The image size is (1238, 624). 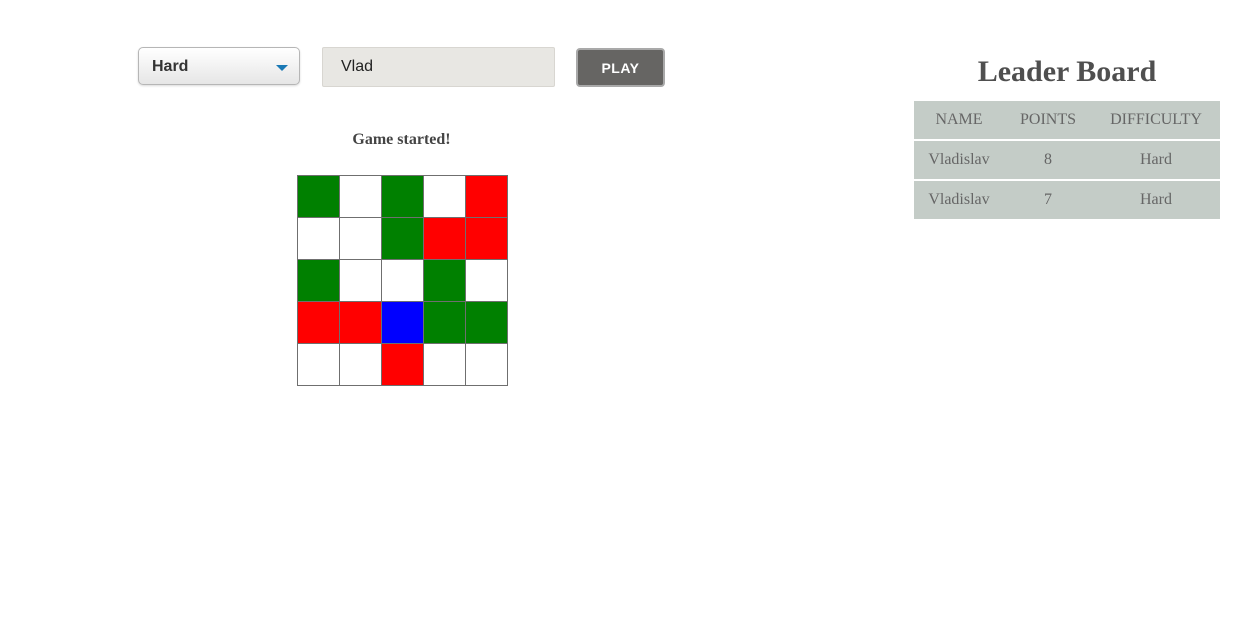 What do you see at coordinates (401, 139) in the screenshot?
I see `game-status-message: Game started!` at bounding box center [401, 139].